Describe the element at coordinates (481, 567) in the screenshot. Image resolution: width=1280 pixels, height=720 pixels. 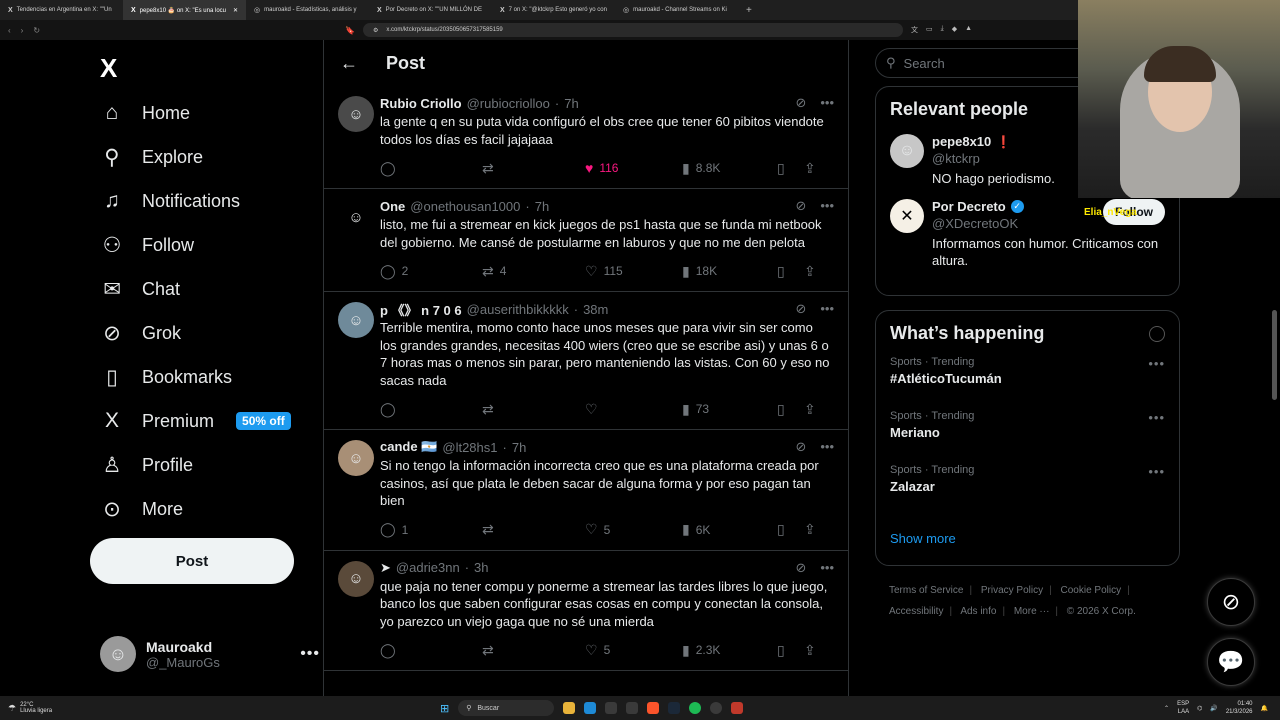
I see `tweet-time: 3h` at that location.